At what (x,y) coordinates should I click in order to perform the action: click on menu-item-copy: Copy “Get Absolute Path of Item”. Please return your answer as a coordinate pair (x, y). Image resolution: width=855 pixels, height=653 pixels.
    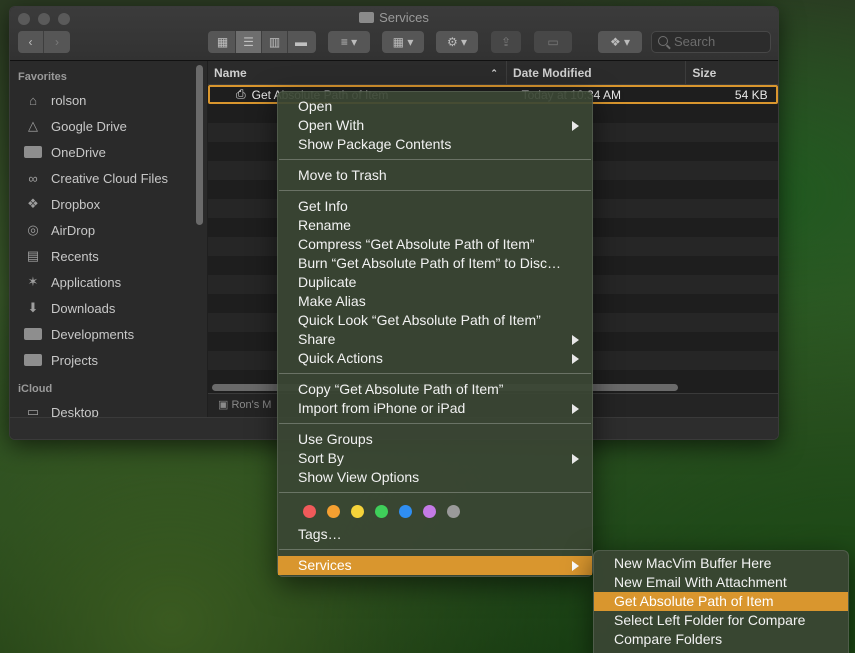
    Looking at the image, I should click on (435, 389).